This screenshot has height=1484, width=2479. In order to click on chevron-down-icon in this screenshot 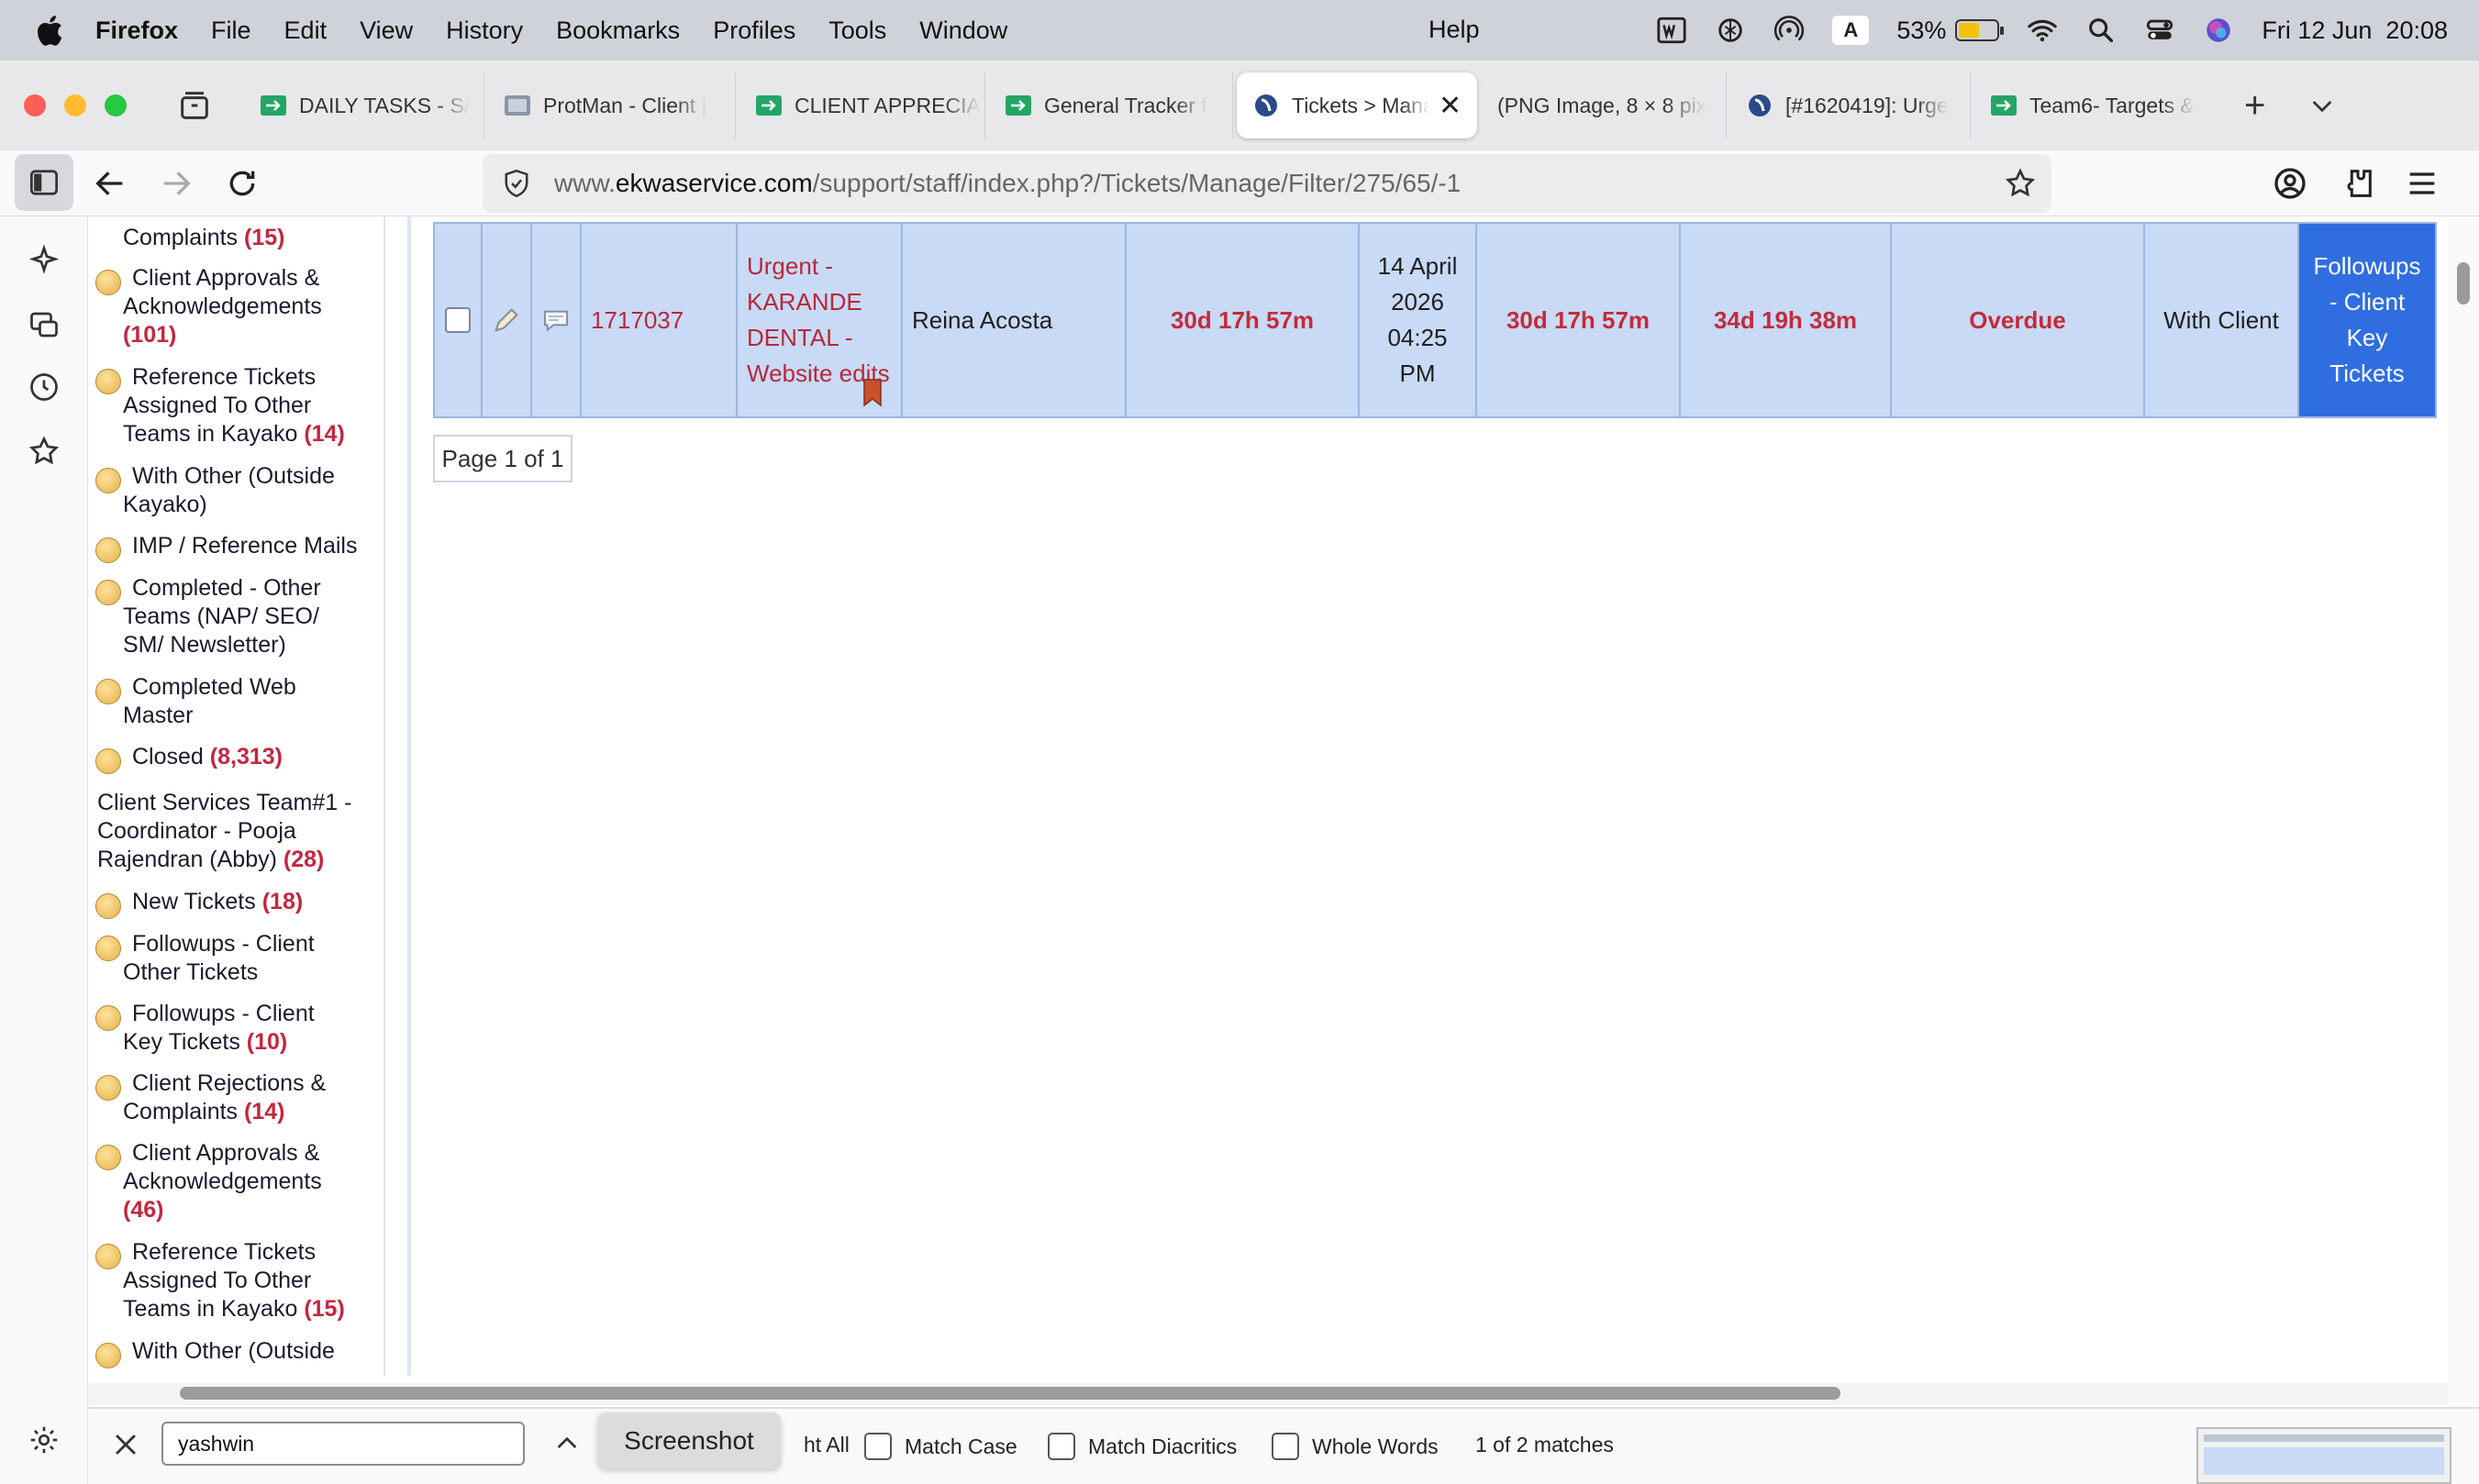, I will do `click(2322, 105)`.